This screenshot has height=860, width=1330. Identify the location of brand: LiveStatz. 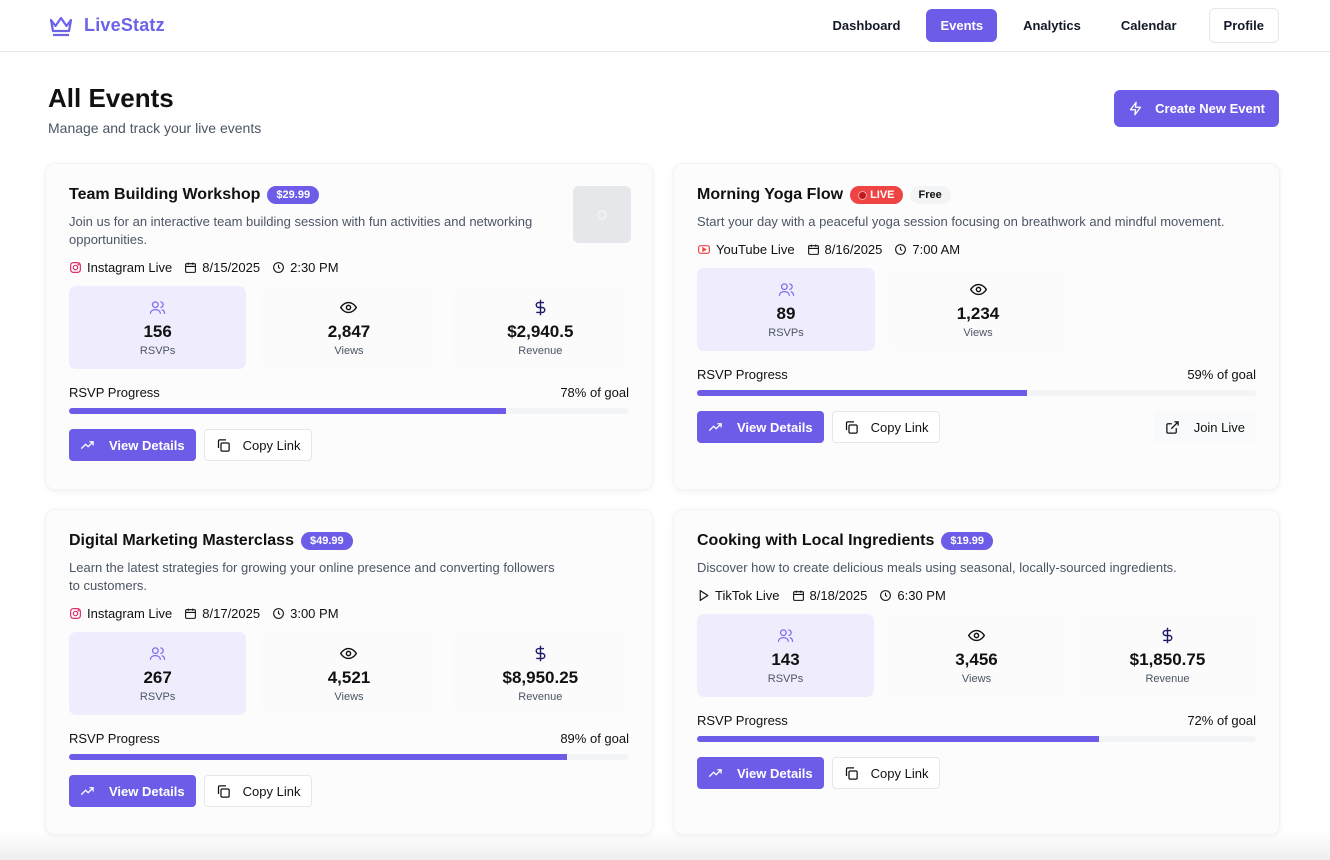
(106, 26).